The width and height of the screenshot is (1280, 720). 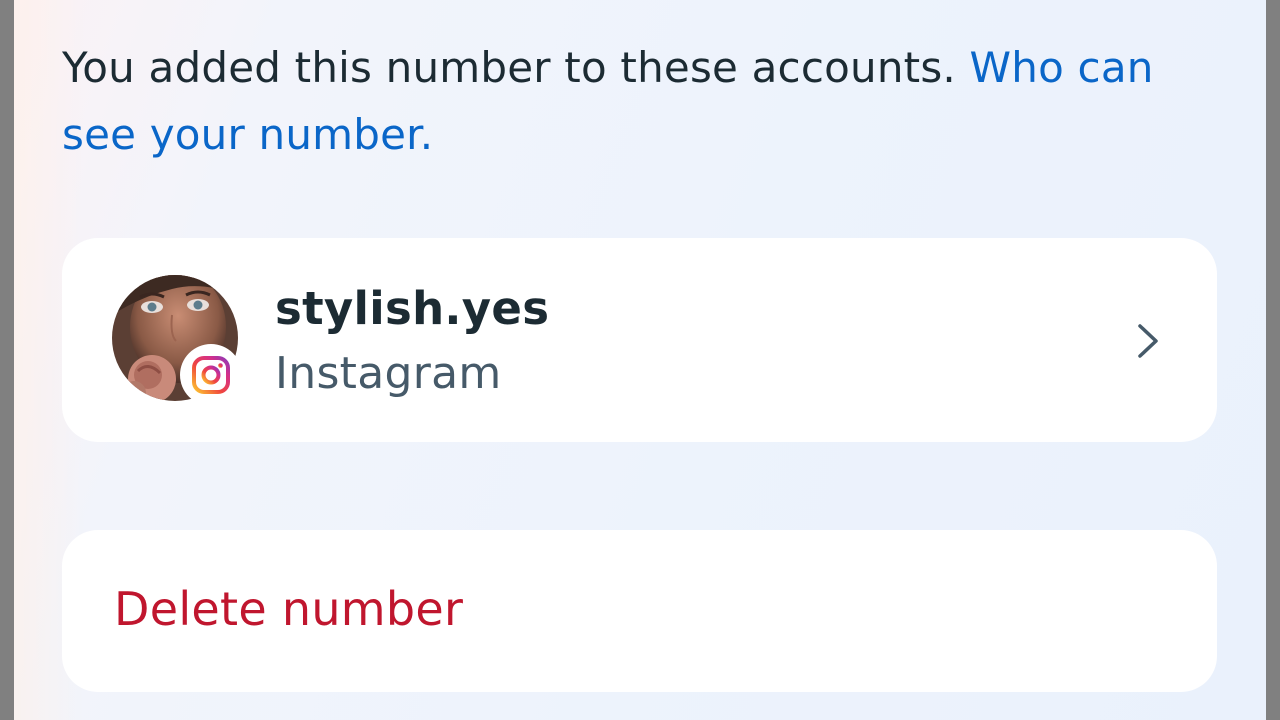 What do you see at coordinates (289, 609) in the screenshot?
I see `delete-number-label: Delete number` at bounding box center [289, 609].